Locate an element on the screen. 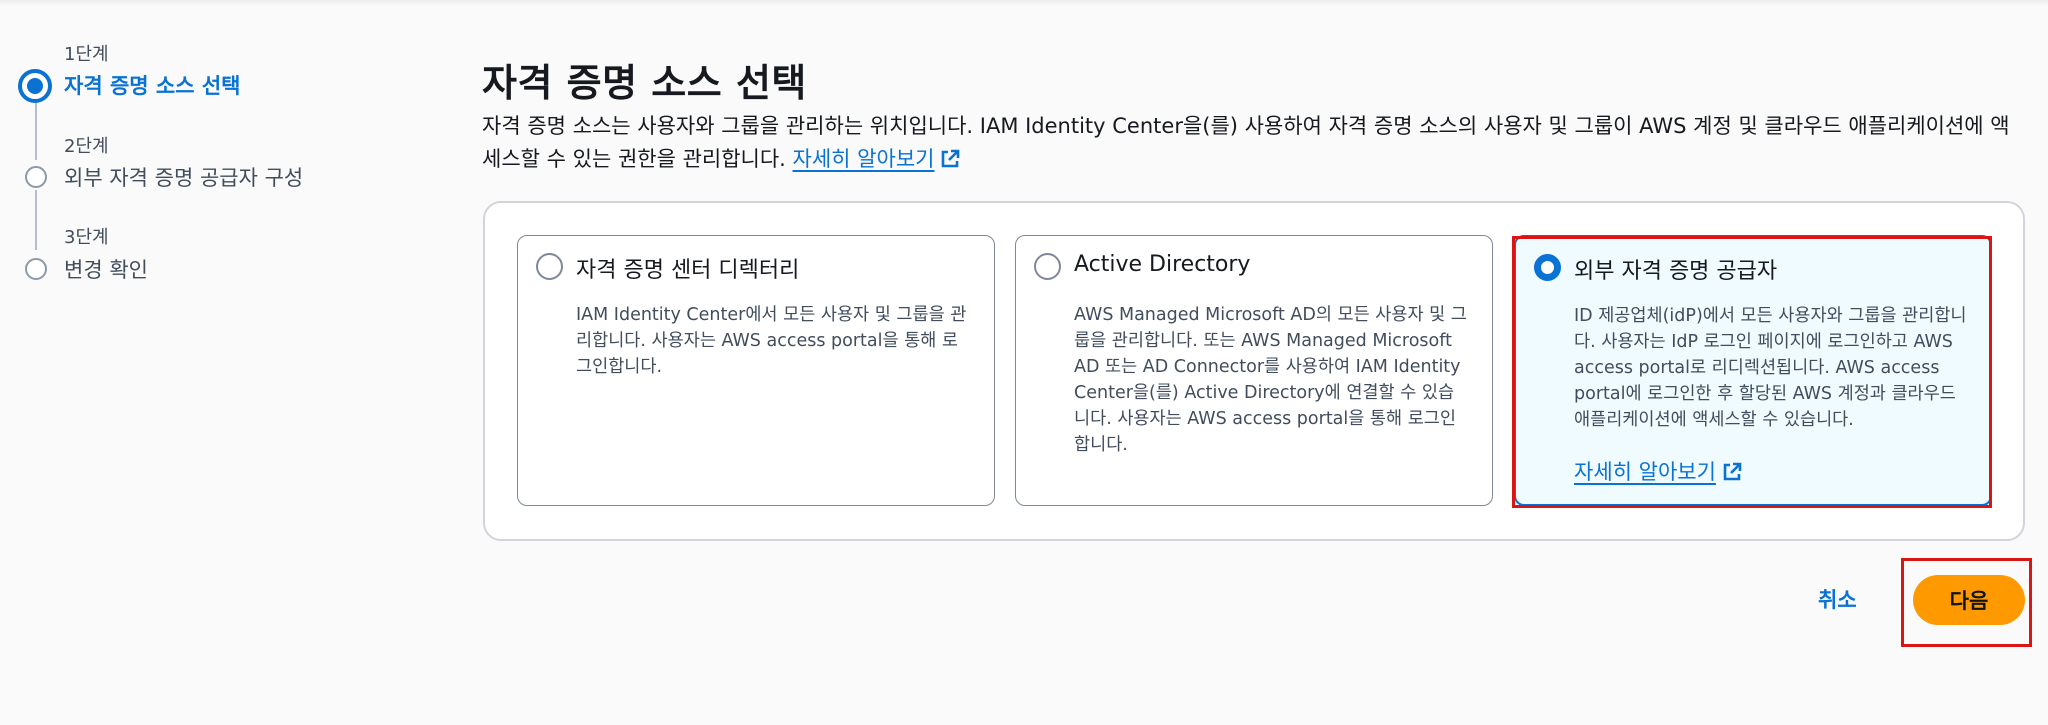 The height and width of the screenshot is (725, 2048). step-3-title: 변경 확인 is located at coordinates (106, 270).